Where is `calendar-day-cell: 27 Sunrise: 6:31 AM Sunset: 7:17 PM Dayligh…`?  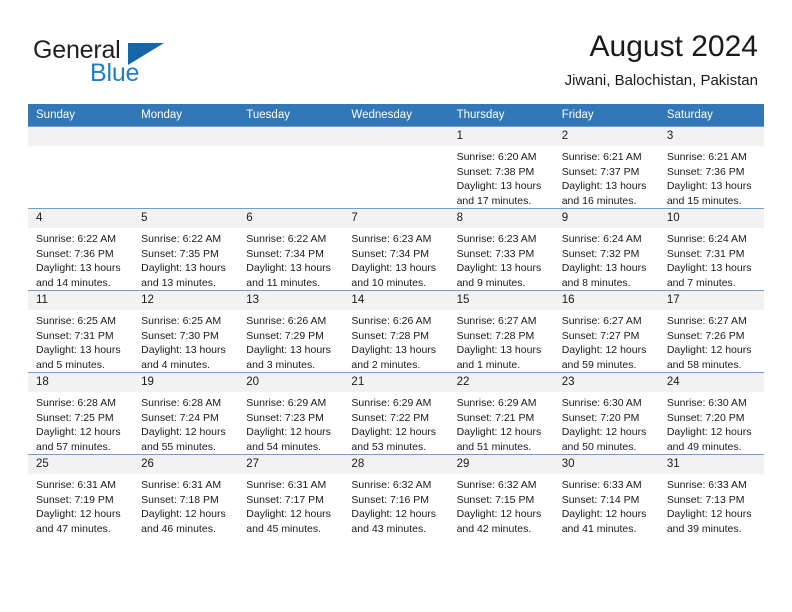
calendar-day-cell: 27 Sunrise: 6:31 AM Sunset: 7:17 PM Dayligh… is located at coordinates (291, 495).